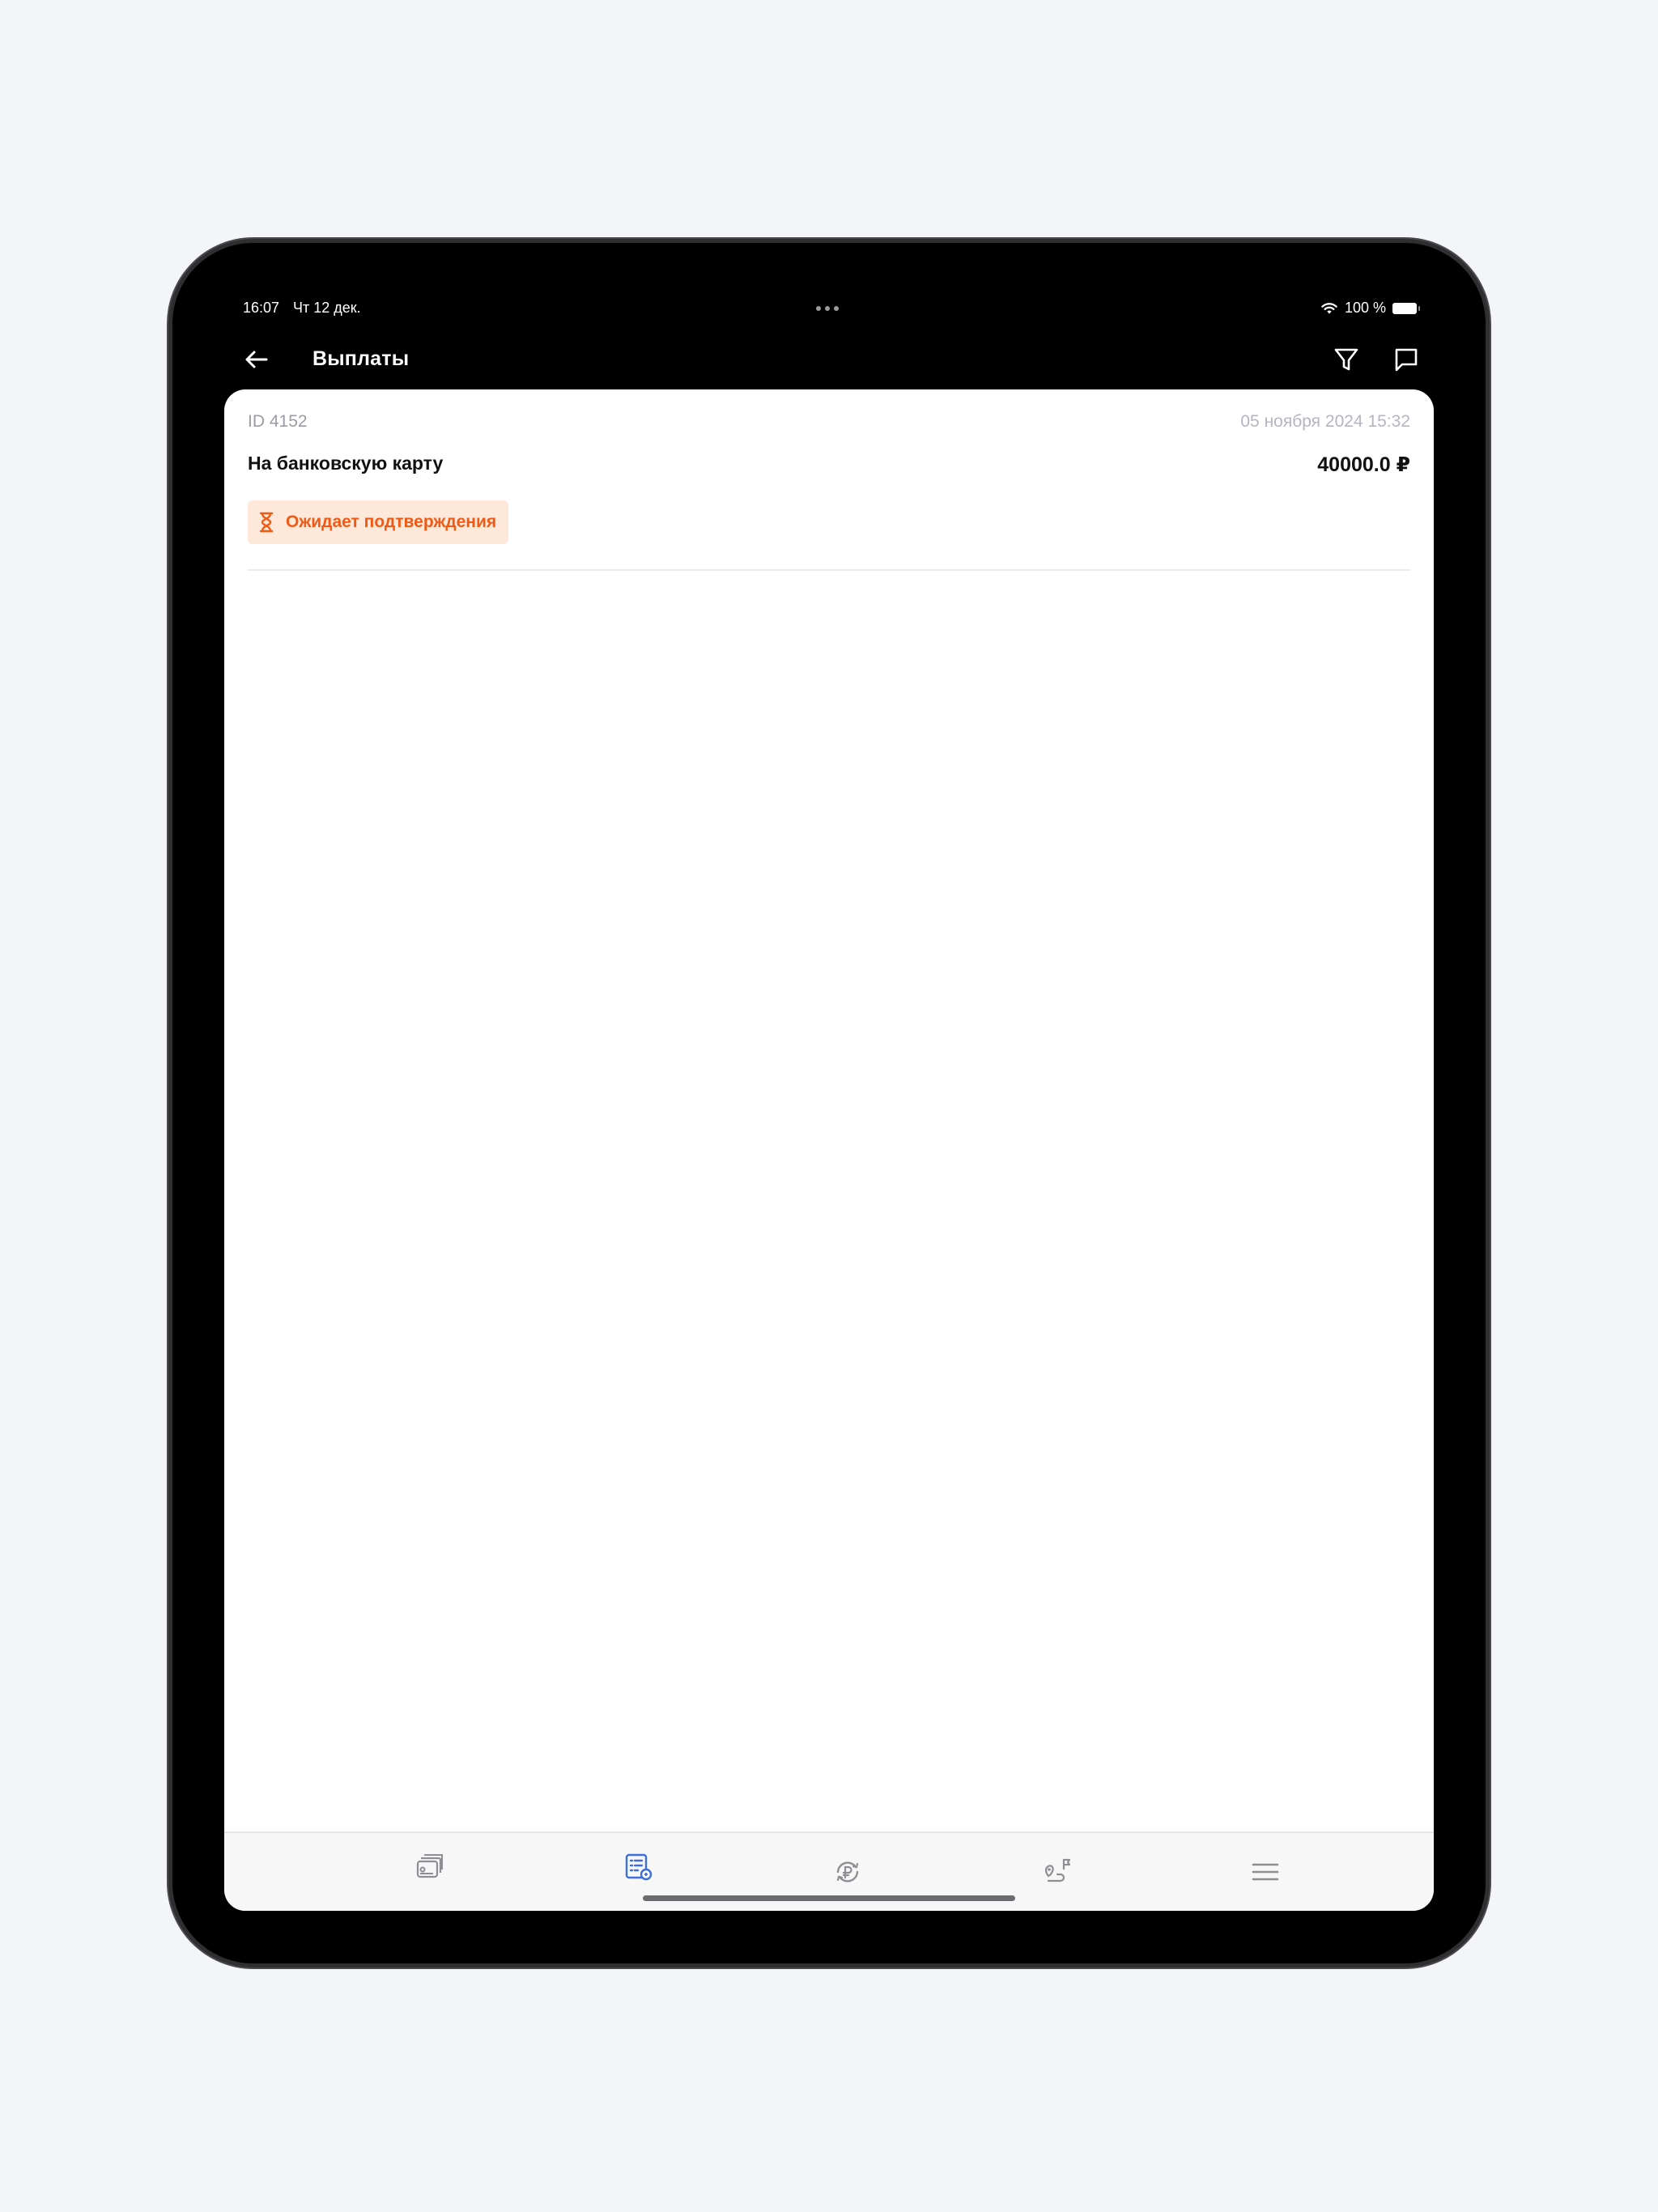 The height and width of the screenshot is (2212, 1658). I want to click on filter-button, so click(1346, 360).